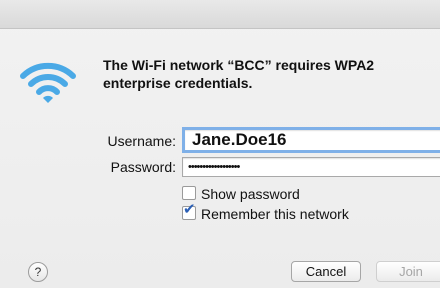 Image resolution: width=440 pixels, height=288 pixels. Describe the element at coordinates (311, 167) in the screenshot. I see `password-field: ••••••••••••••••••` at that location.